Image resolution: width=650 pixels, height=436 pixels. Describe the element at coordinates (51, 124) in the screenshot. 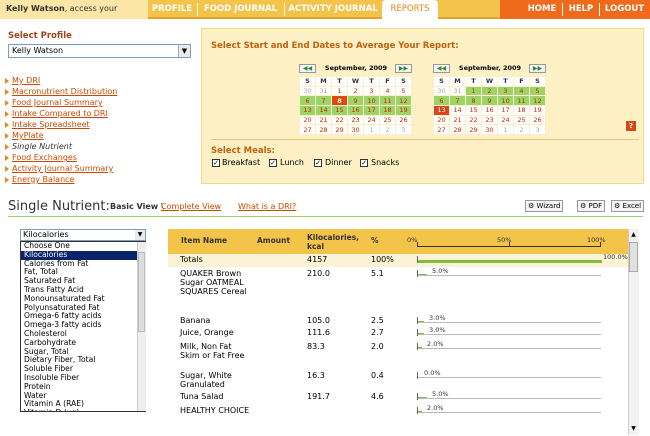

I see `report-link-intake-spreadsheet: Intake Spreadsheet` at that location.